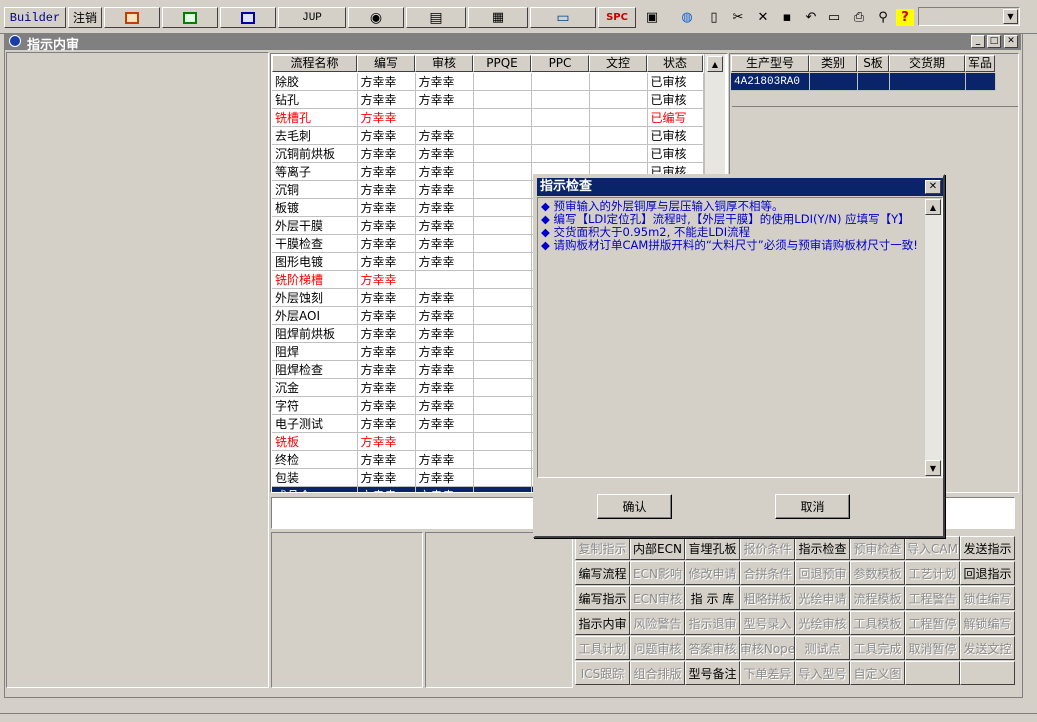 The height and width of the screenshot is (722, 1037). I want to click on action-button: 指示退审, so click(712, 623).